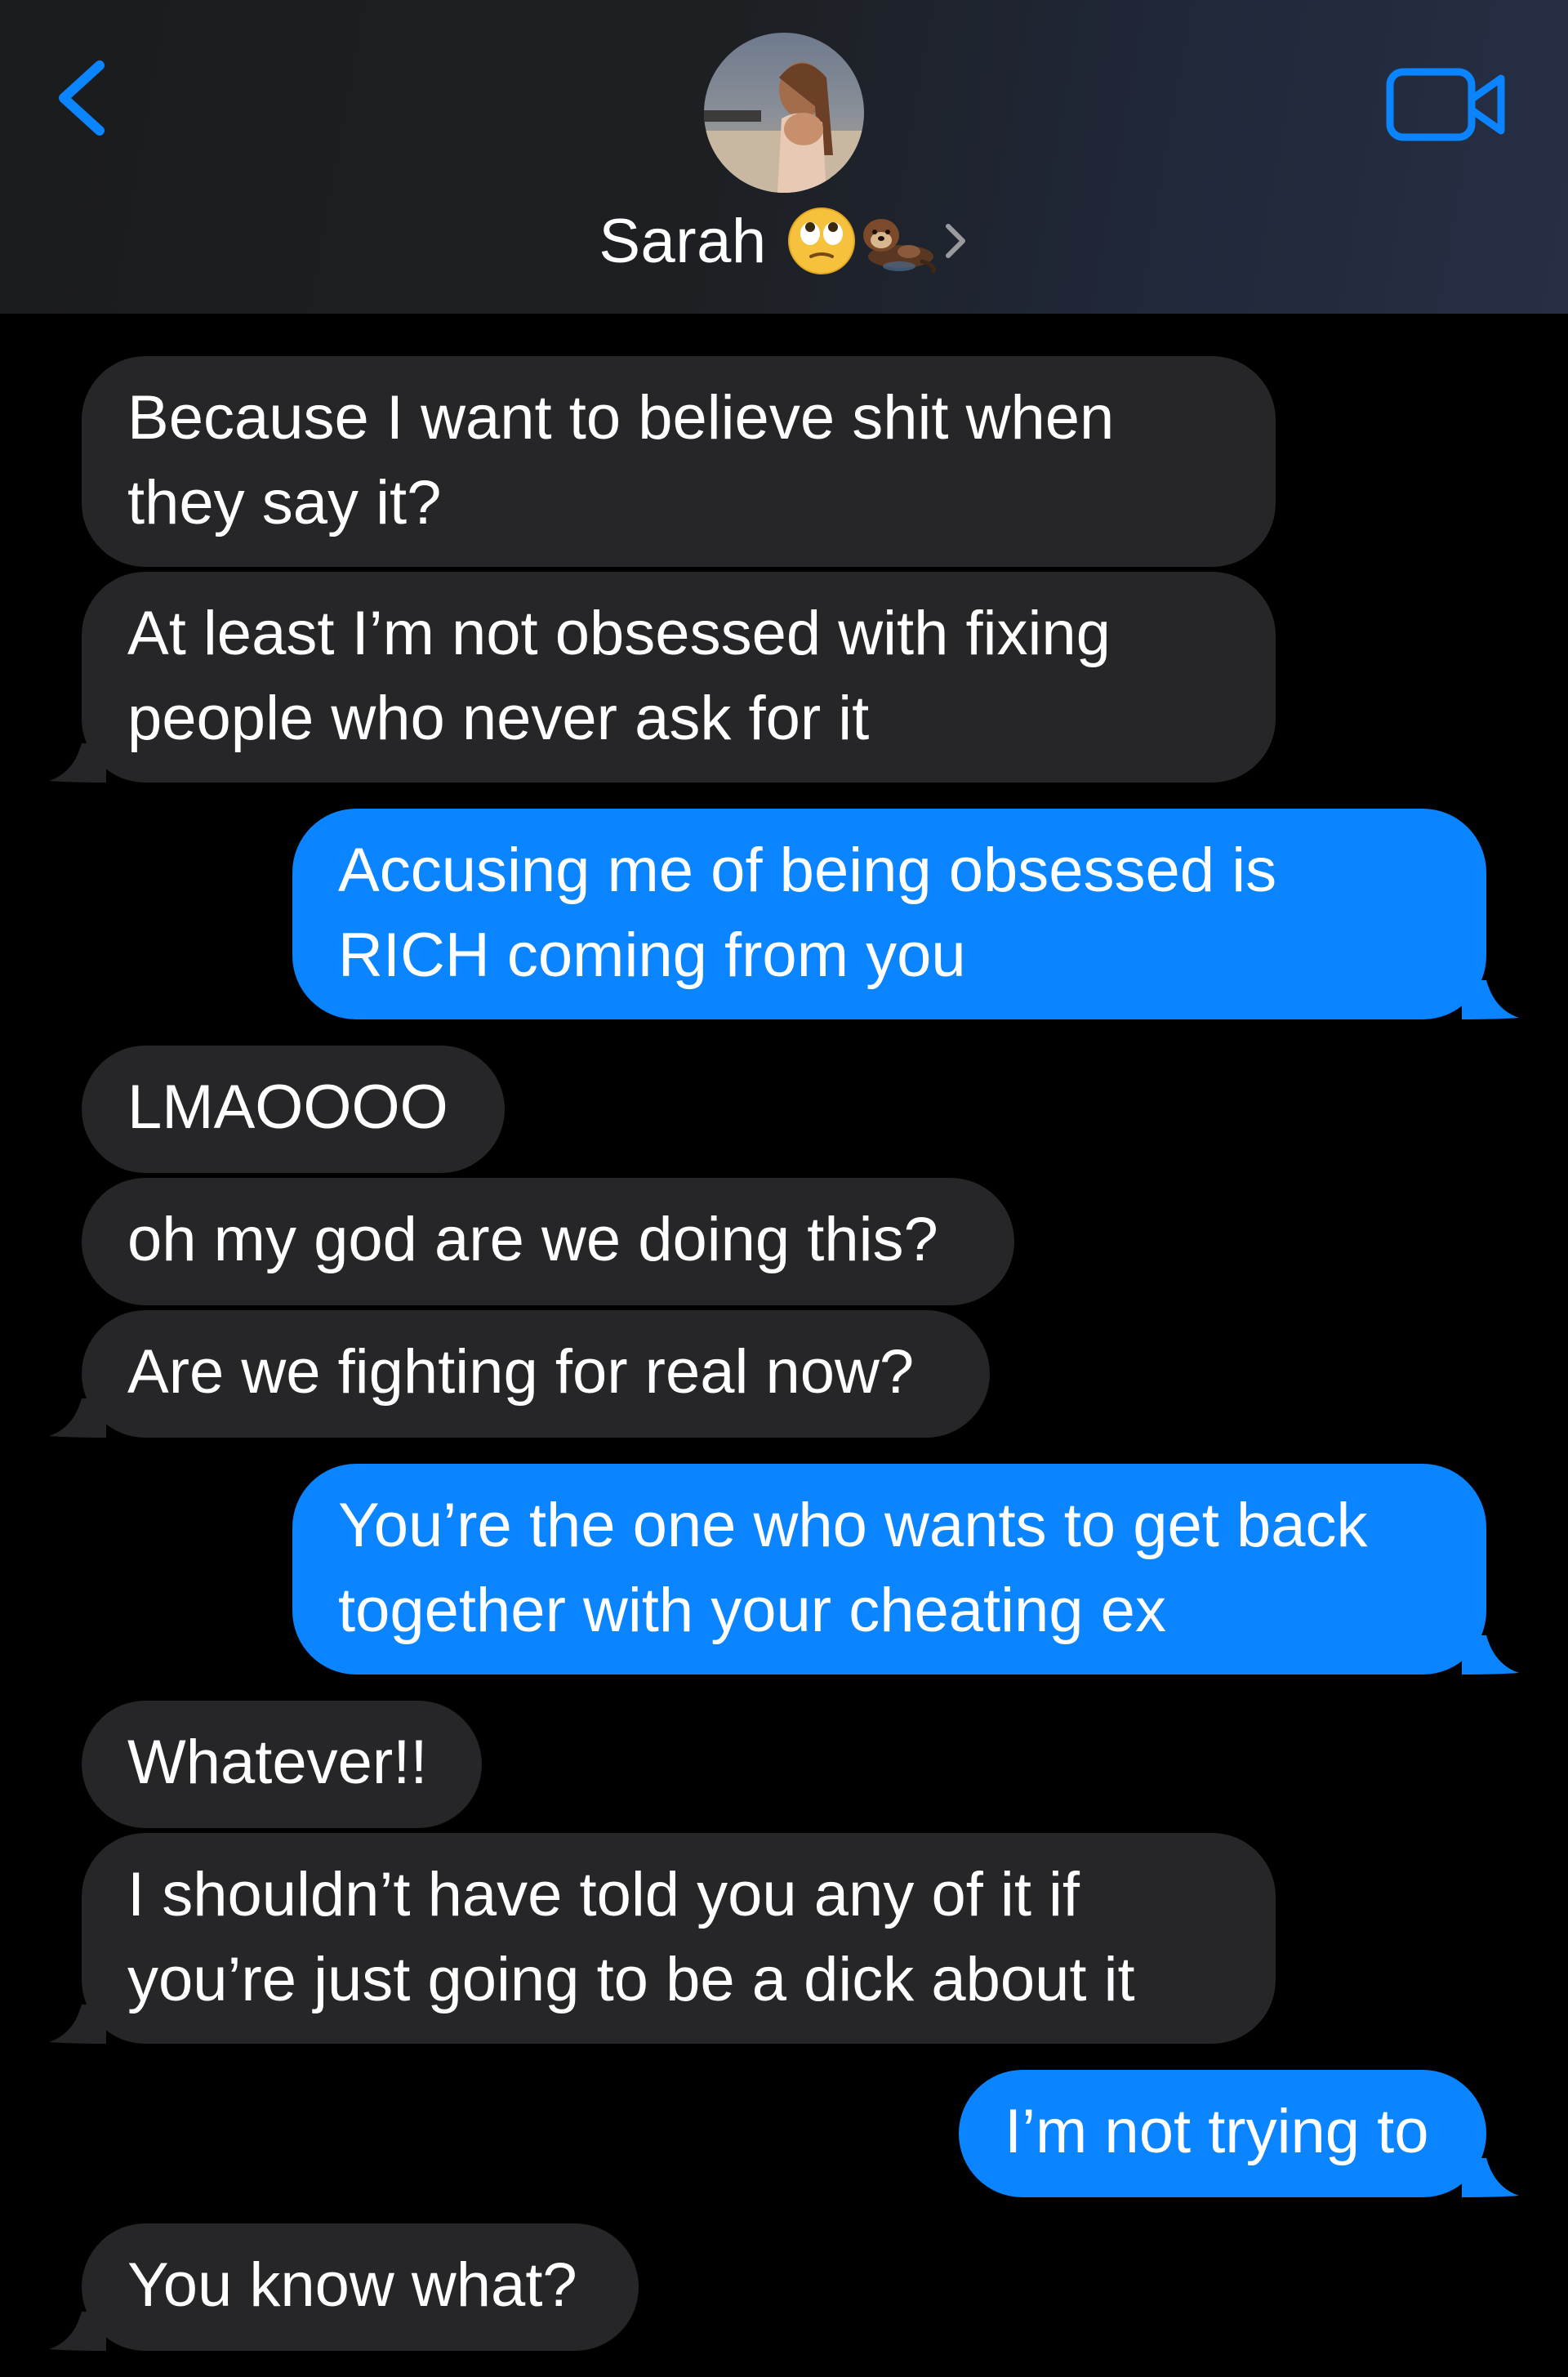  I want to click on face-with-rolling-eyes-emoji-icon, so click(821, 240).